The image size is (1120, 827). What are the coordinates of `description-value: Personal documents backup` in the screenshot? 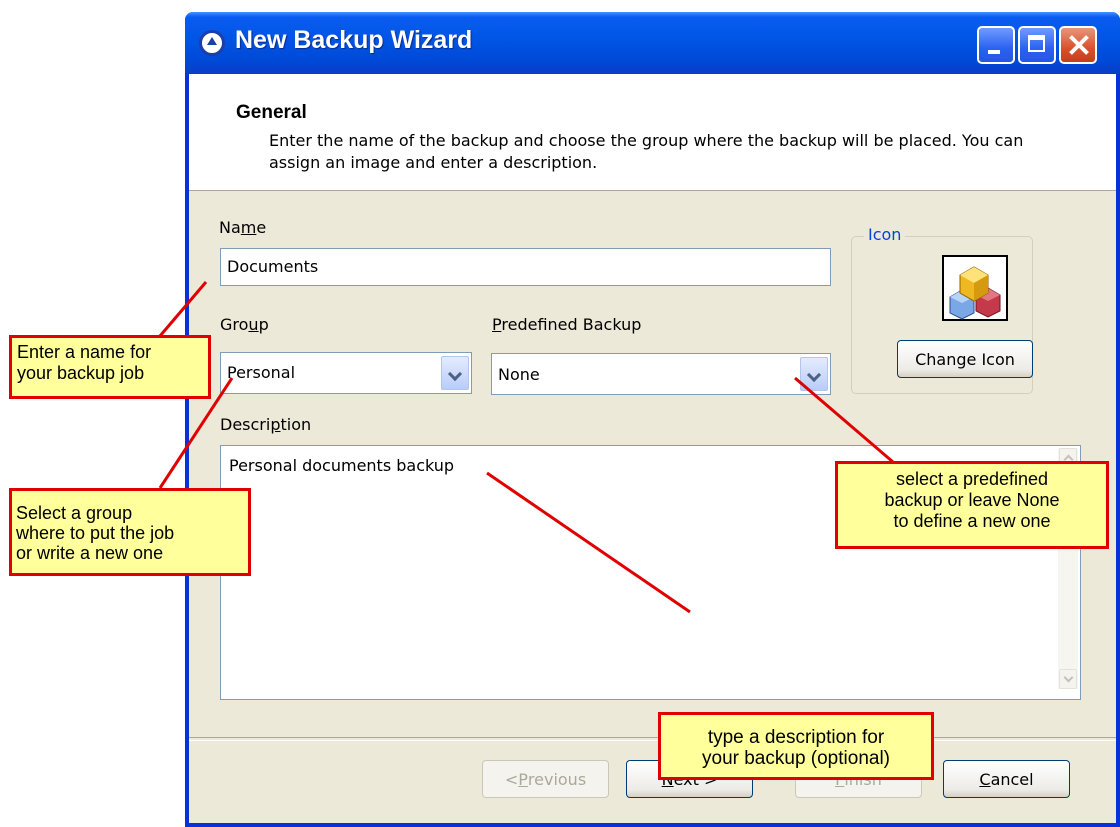 It's located at (342, 465).